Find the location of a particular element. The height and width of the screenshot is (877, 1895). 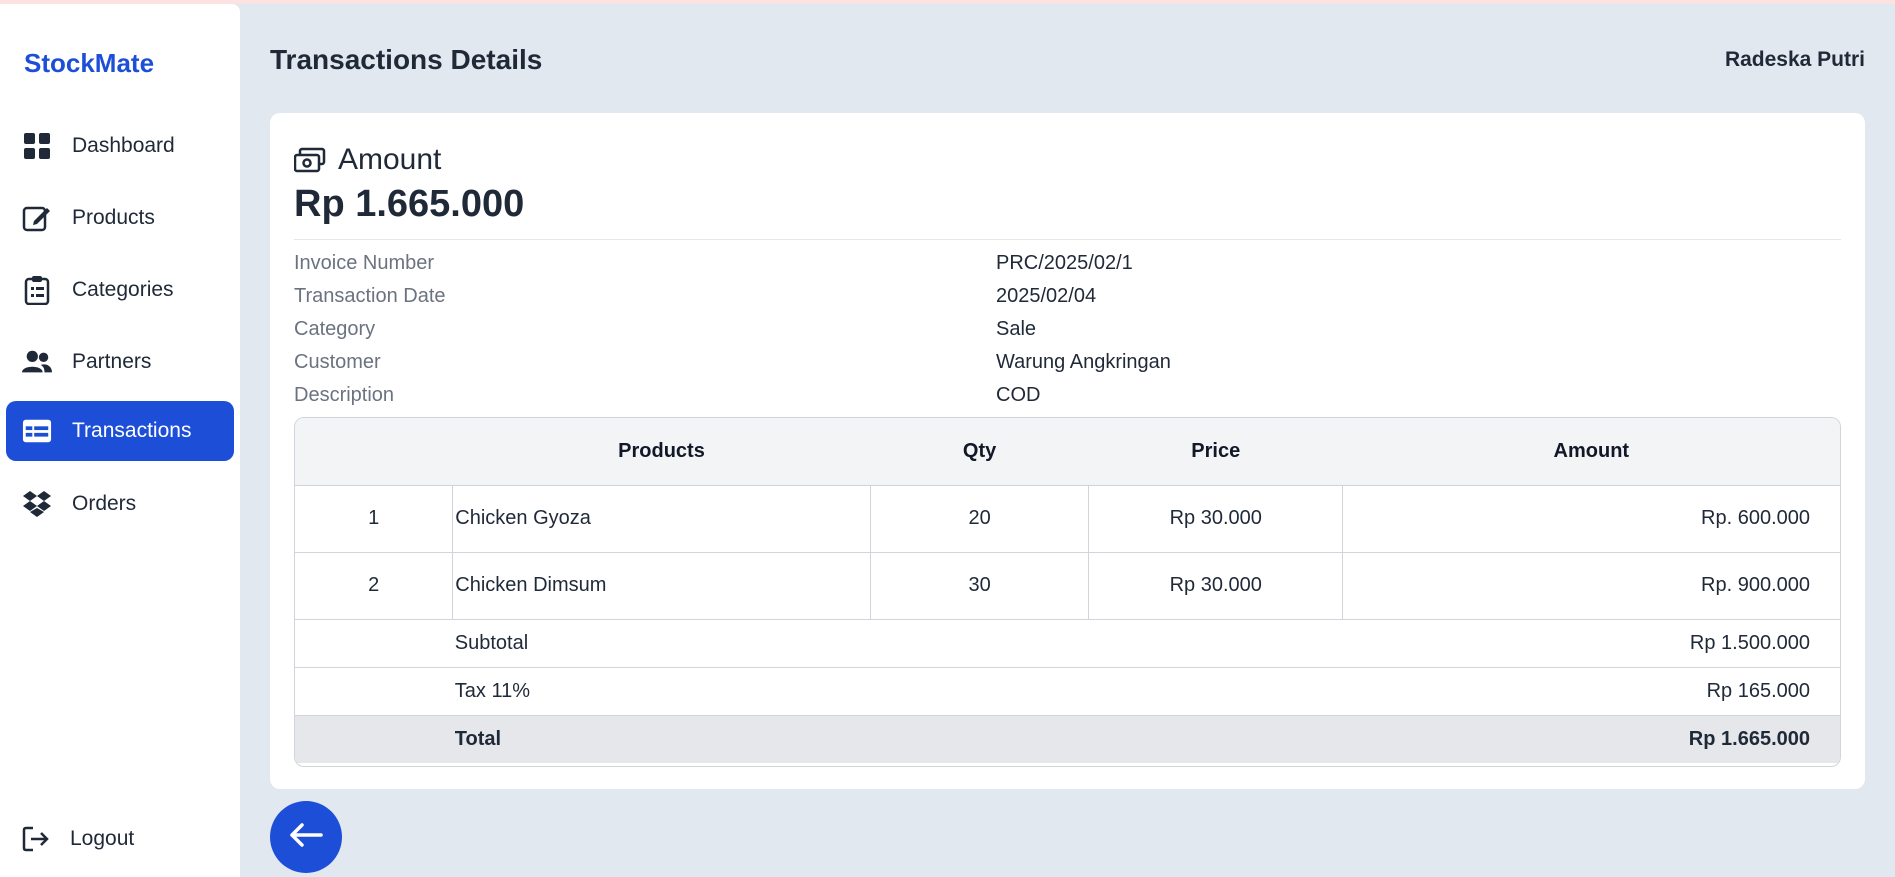

subtotal-row: Subtotal Rp 1.500.000 is located at coordinates (1067, 642).